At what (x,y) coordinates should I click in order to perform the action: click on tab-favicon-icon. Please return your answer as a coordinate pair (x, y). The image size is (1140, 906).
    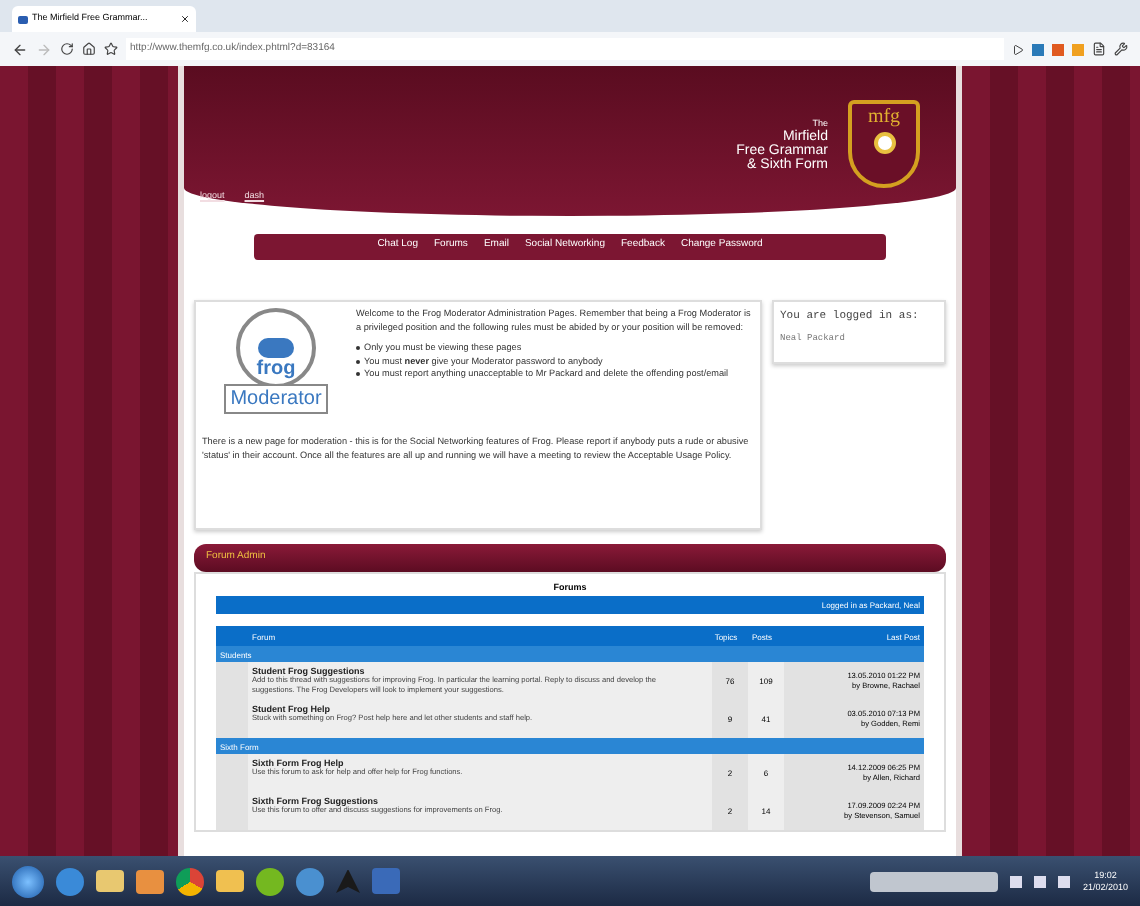
    Looking at the image, I should click on (23, 19).